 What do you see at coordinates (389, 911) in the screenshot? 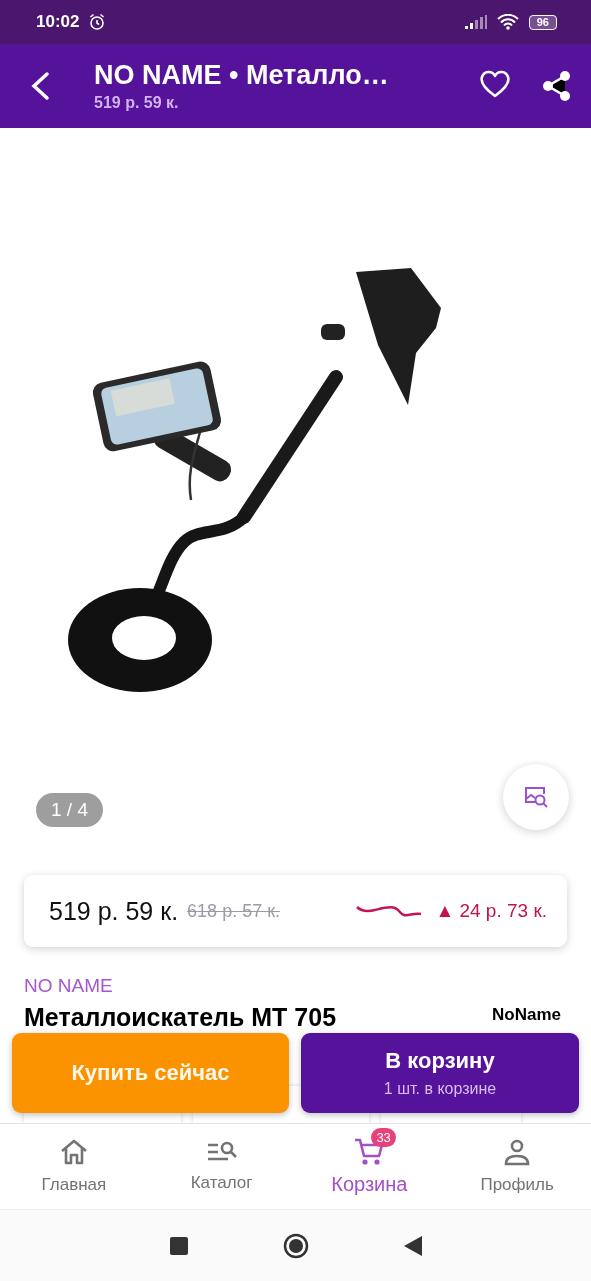
I see `price-trend-sparkline` at bounding box center [389, 911].